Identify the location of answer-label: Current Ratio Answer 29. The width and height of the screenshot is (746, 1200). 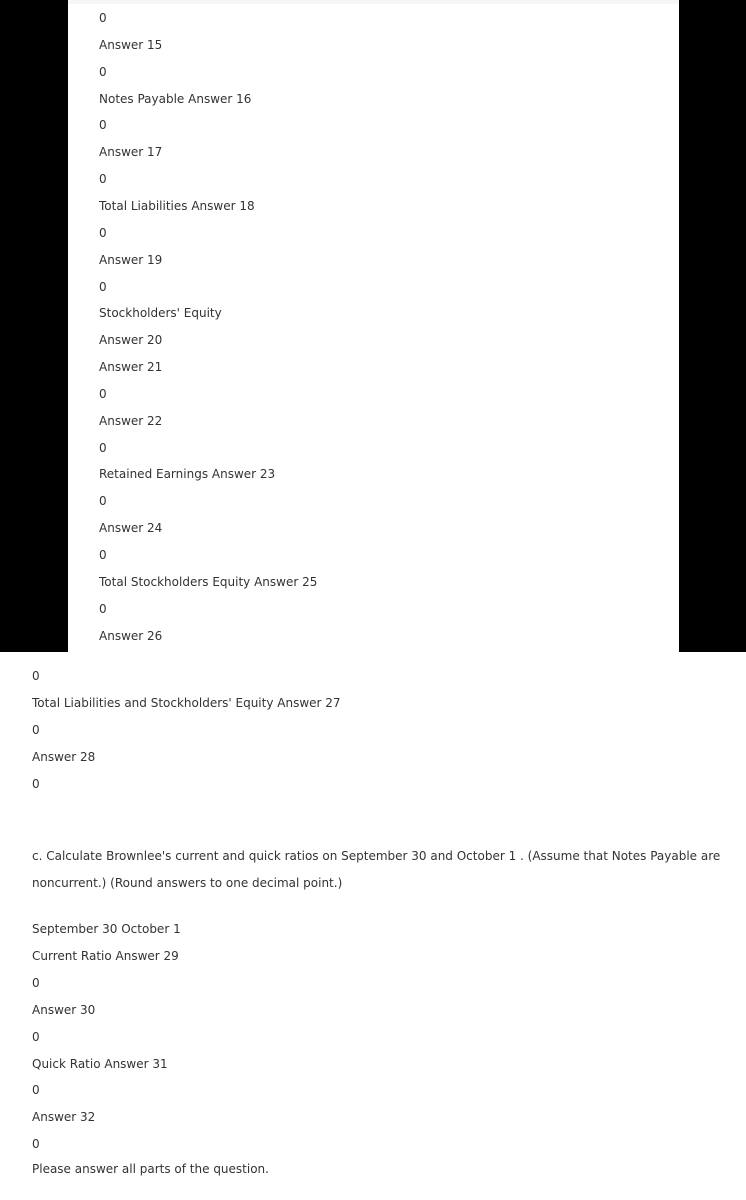
(105, 955).